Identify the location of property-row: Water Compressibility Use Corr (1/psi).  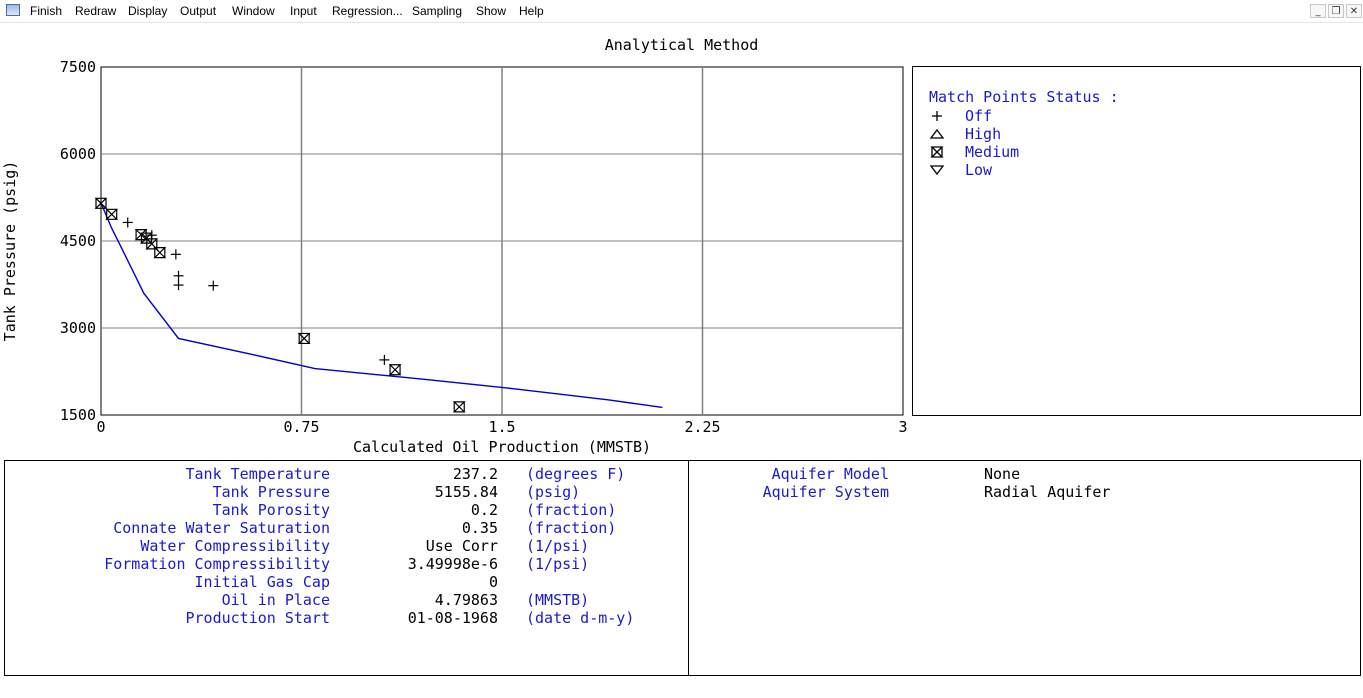
(345, 546).